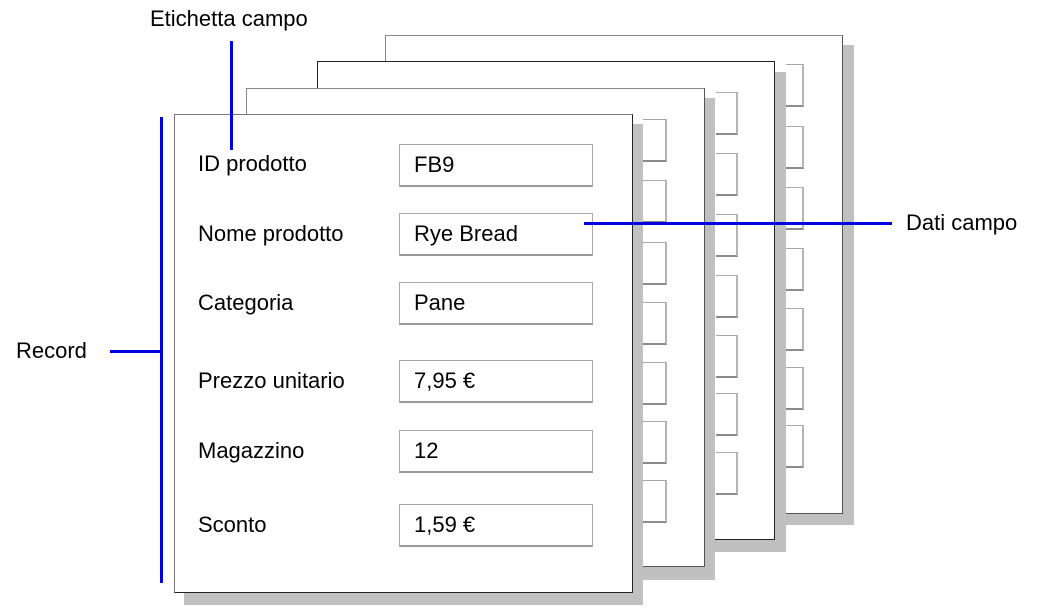 The height and width of the screenshot is (612, 1046). What do you see at coordinates (271, 380) in the screenshot?
I see `field-label-unit-price: Prezzo unitario` at bounding box center [271, 380].